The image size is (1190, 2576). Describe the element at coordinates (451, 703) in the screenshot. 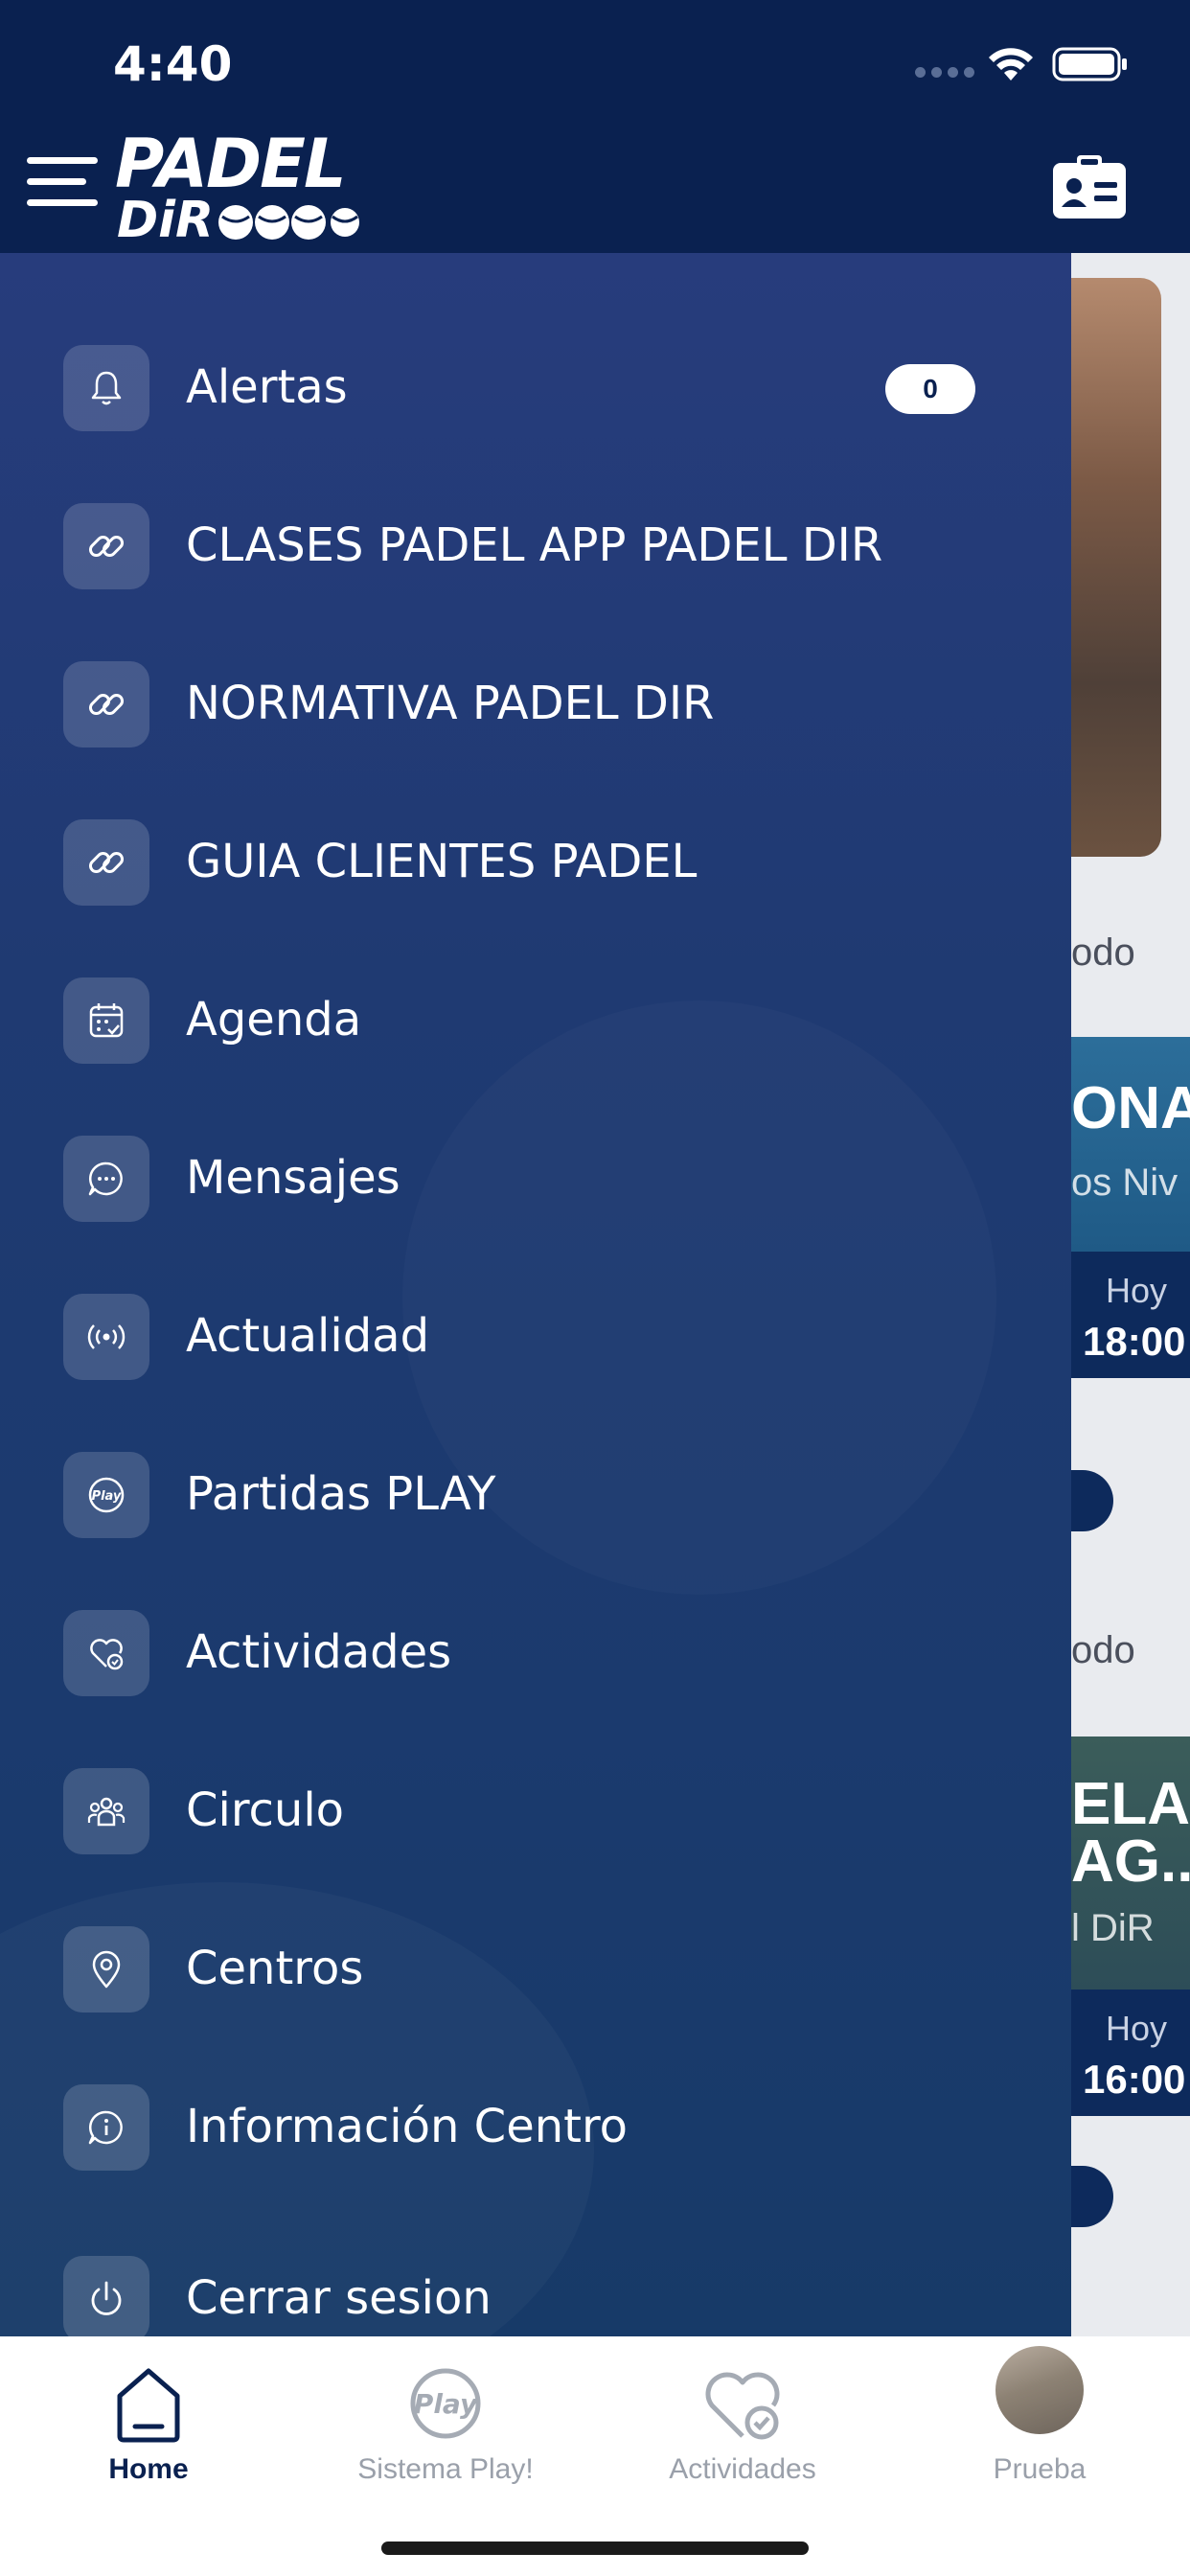

I see `menu-item-label: NORMATIVA PADEL DIR` at that location.